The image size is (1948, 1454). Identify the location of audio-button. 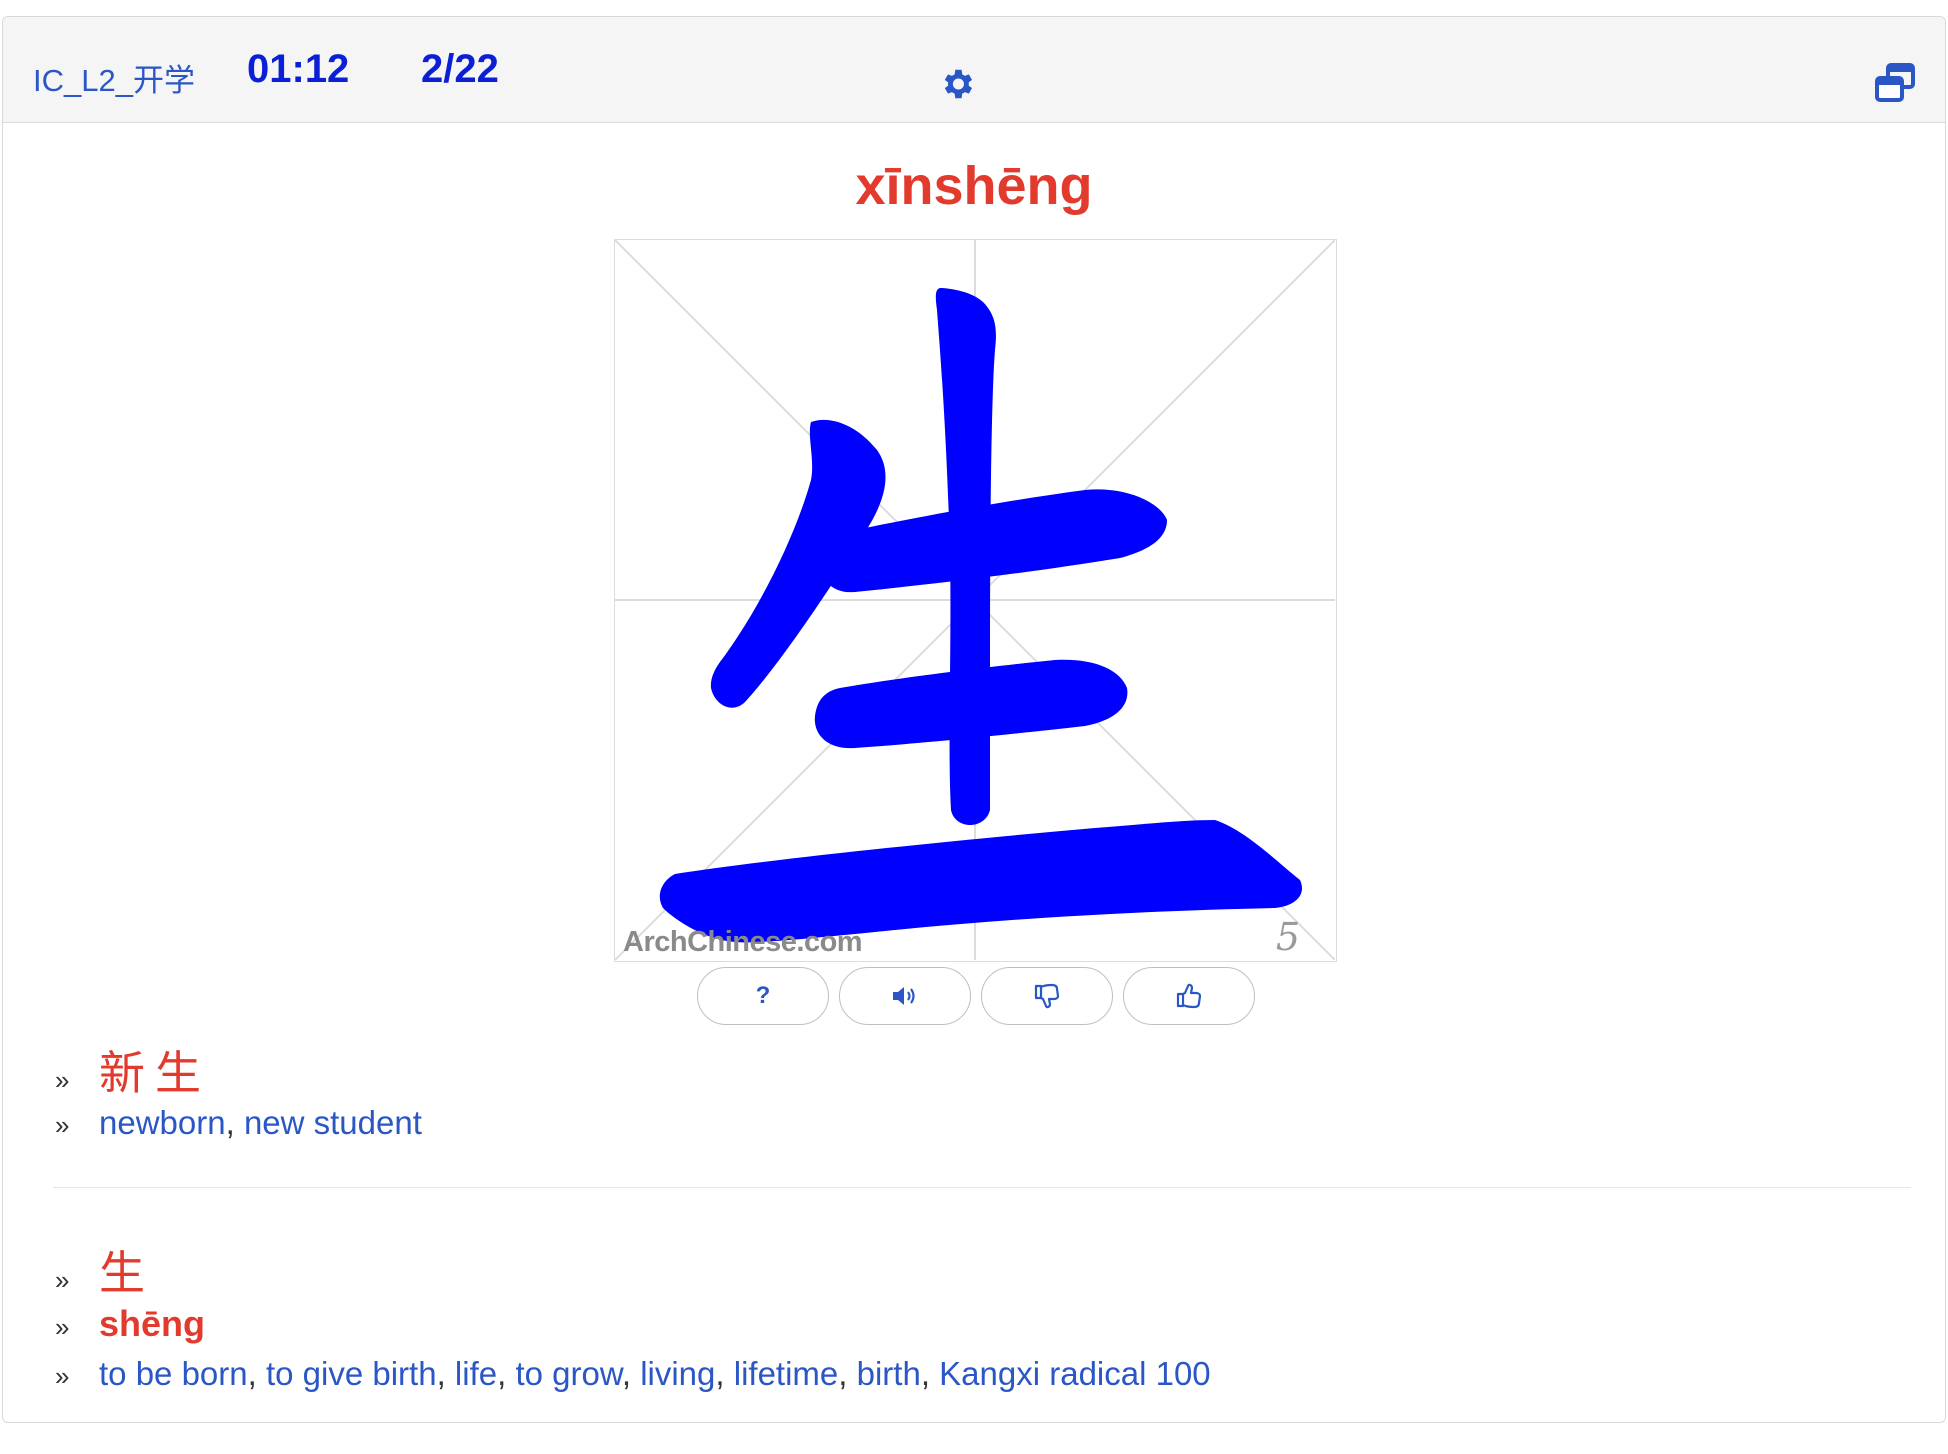
(905, 996).